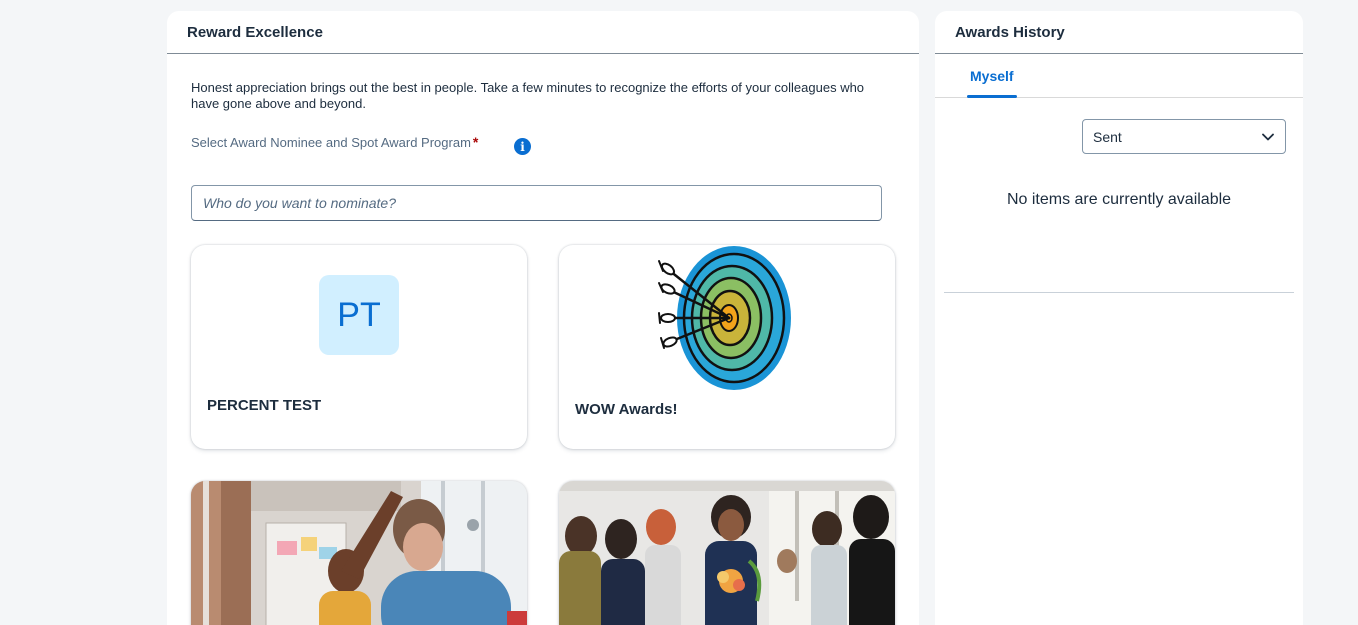  Describe the element at coordinates (992, 96) in the screenshot. I see `tab-selected-indicator` at that location.